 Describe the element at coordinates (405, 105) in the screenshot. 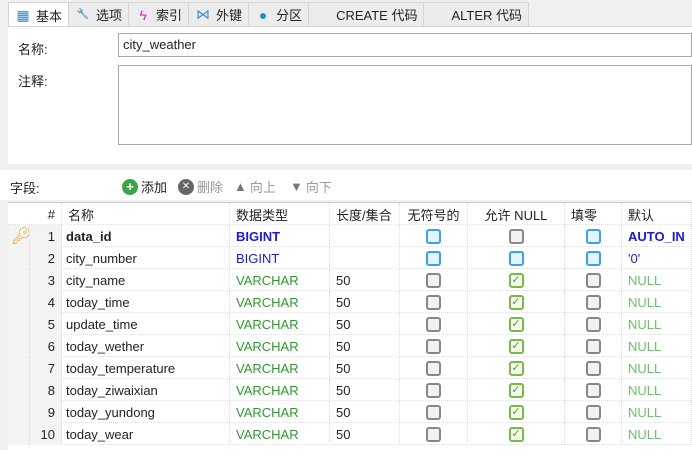

I see `comment-input` at that location.